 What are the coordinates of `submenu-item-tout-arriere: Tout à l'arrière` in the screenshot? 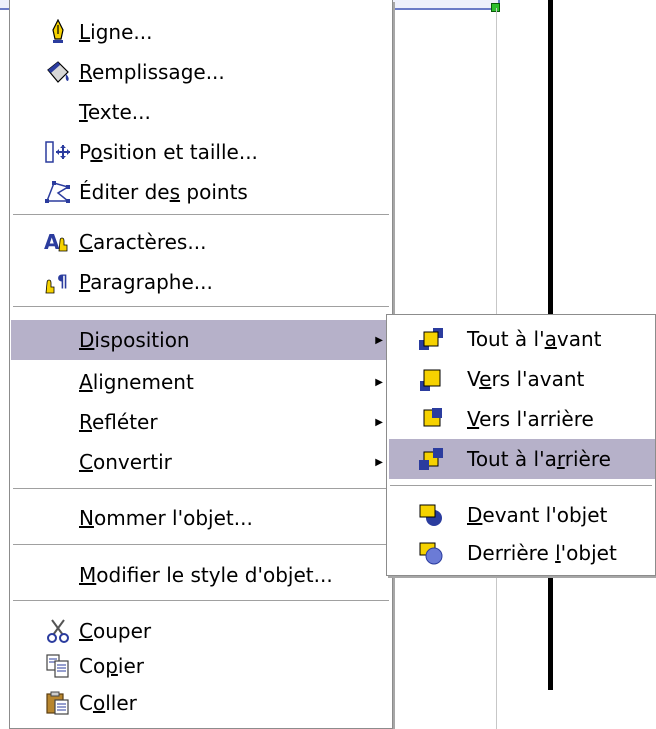 It's located at (522, 459).